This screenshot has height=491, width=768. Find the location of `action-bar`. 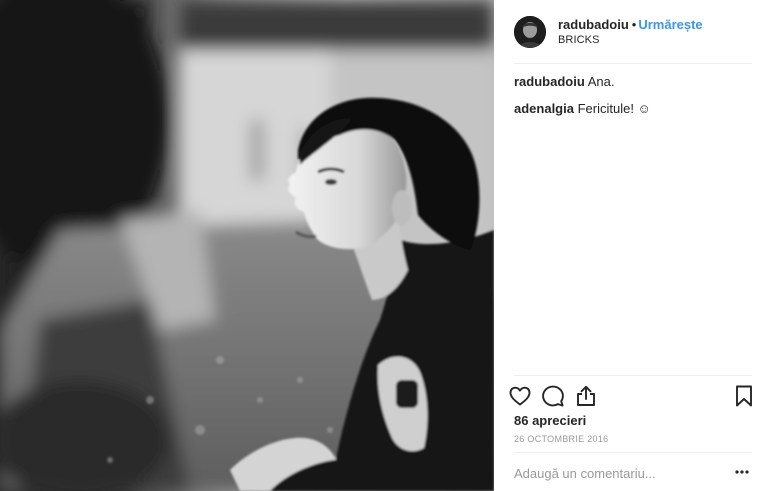

action-bar is located at coordinates (632, 396).